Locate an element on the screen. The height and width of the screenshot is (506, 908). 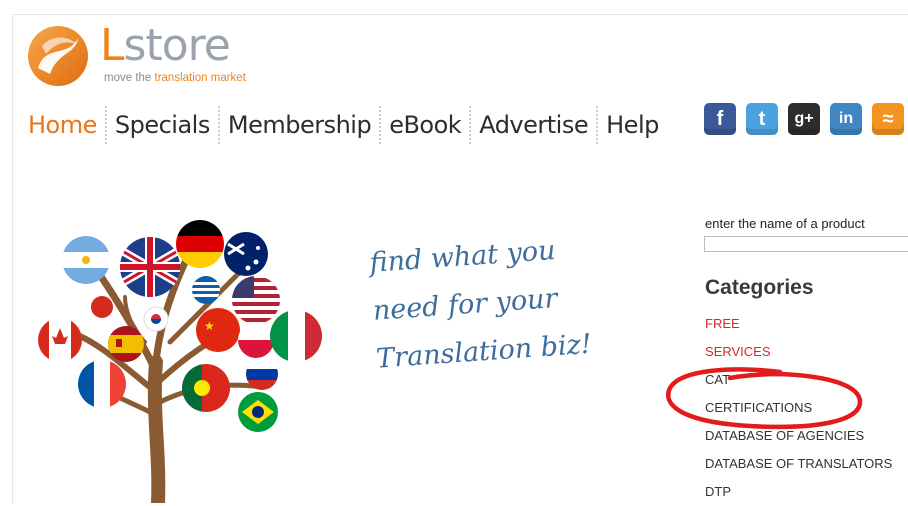
category-free: FREE is located at coordinates (798, 324).